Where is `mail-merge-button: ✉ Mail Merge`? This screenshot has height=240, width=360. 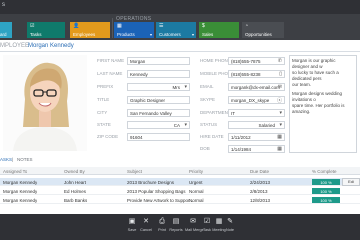
mail-merge-button: ✉ Mail Merge is located at coordinates (194, 224).